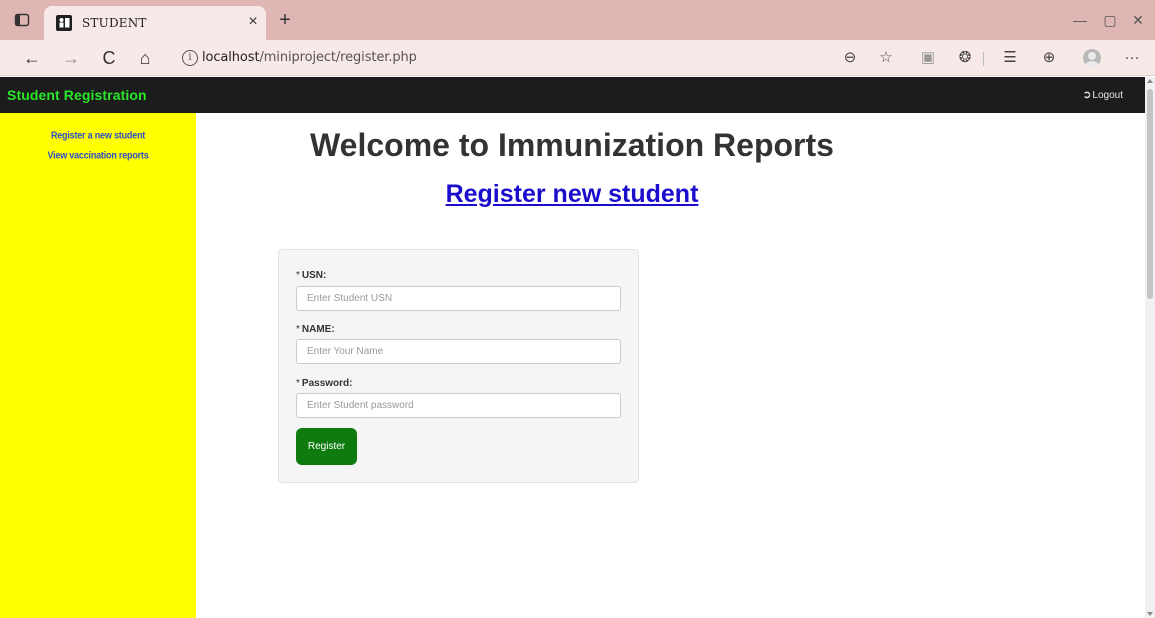  Describe the element at coordinates (327, 383) in the screenshot. I see `password-label-text: Password:` at that location.